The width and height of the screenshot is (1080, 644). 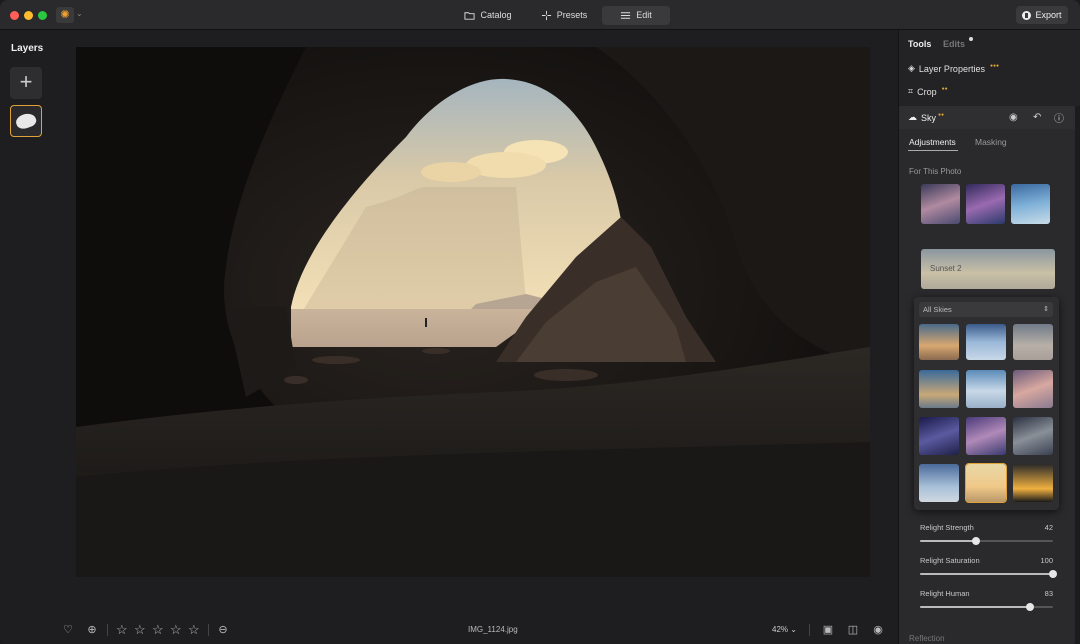 What do you see at coordinates (971, 39) in the screenshot?
I see `edits-indicator` at bounding box center [971, 39].